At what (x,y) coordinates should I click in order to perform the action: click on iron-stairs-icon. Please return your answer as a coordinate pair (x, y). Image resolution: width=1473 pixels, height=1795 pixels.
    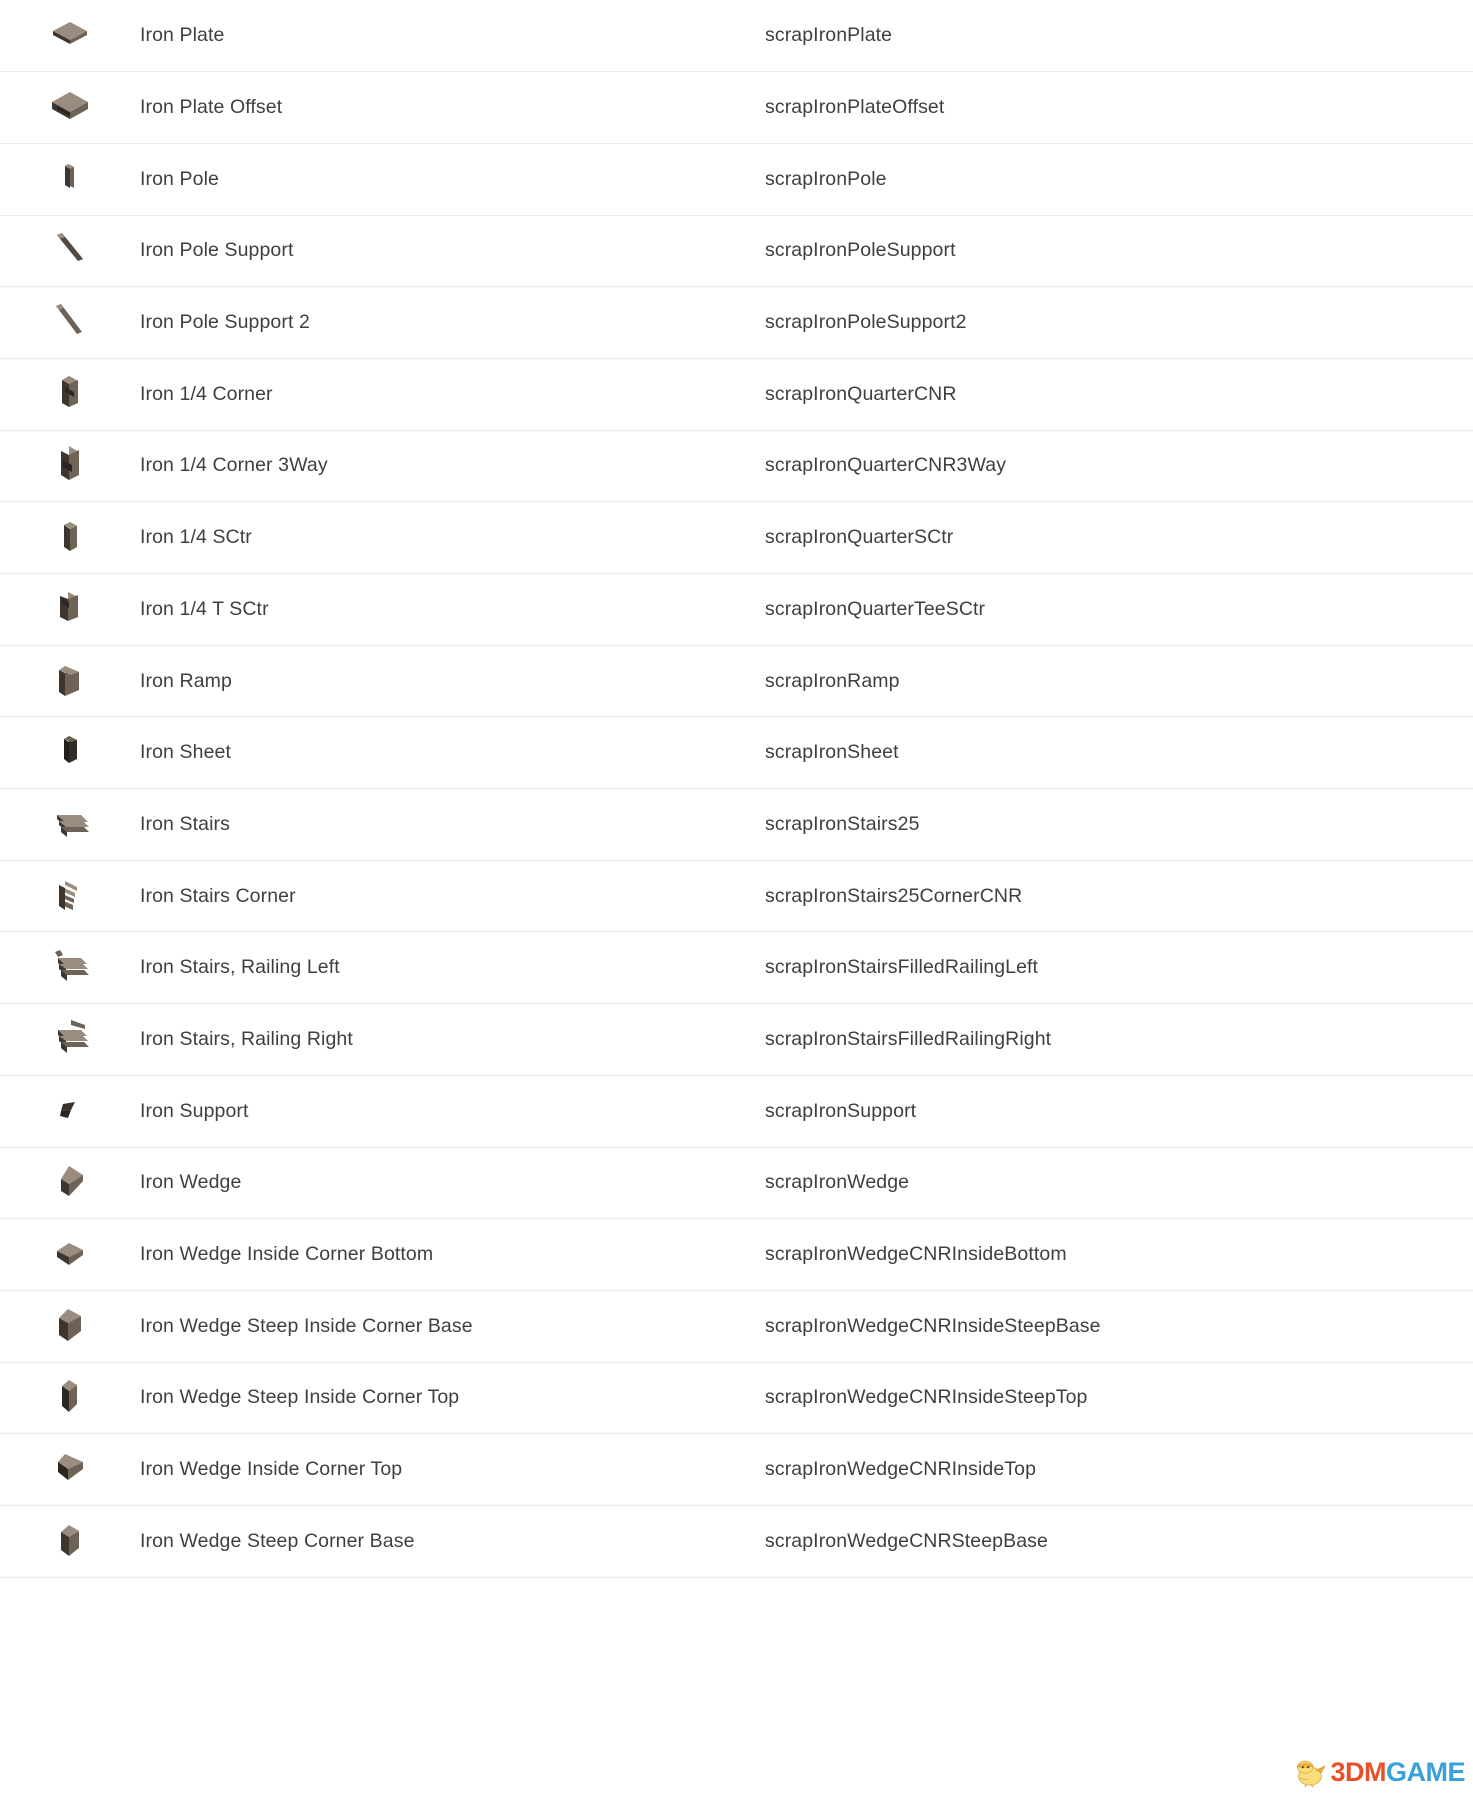
    Looking at the image, I should click on (70, 822).